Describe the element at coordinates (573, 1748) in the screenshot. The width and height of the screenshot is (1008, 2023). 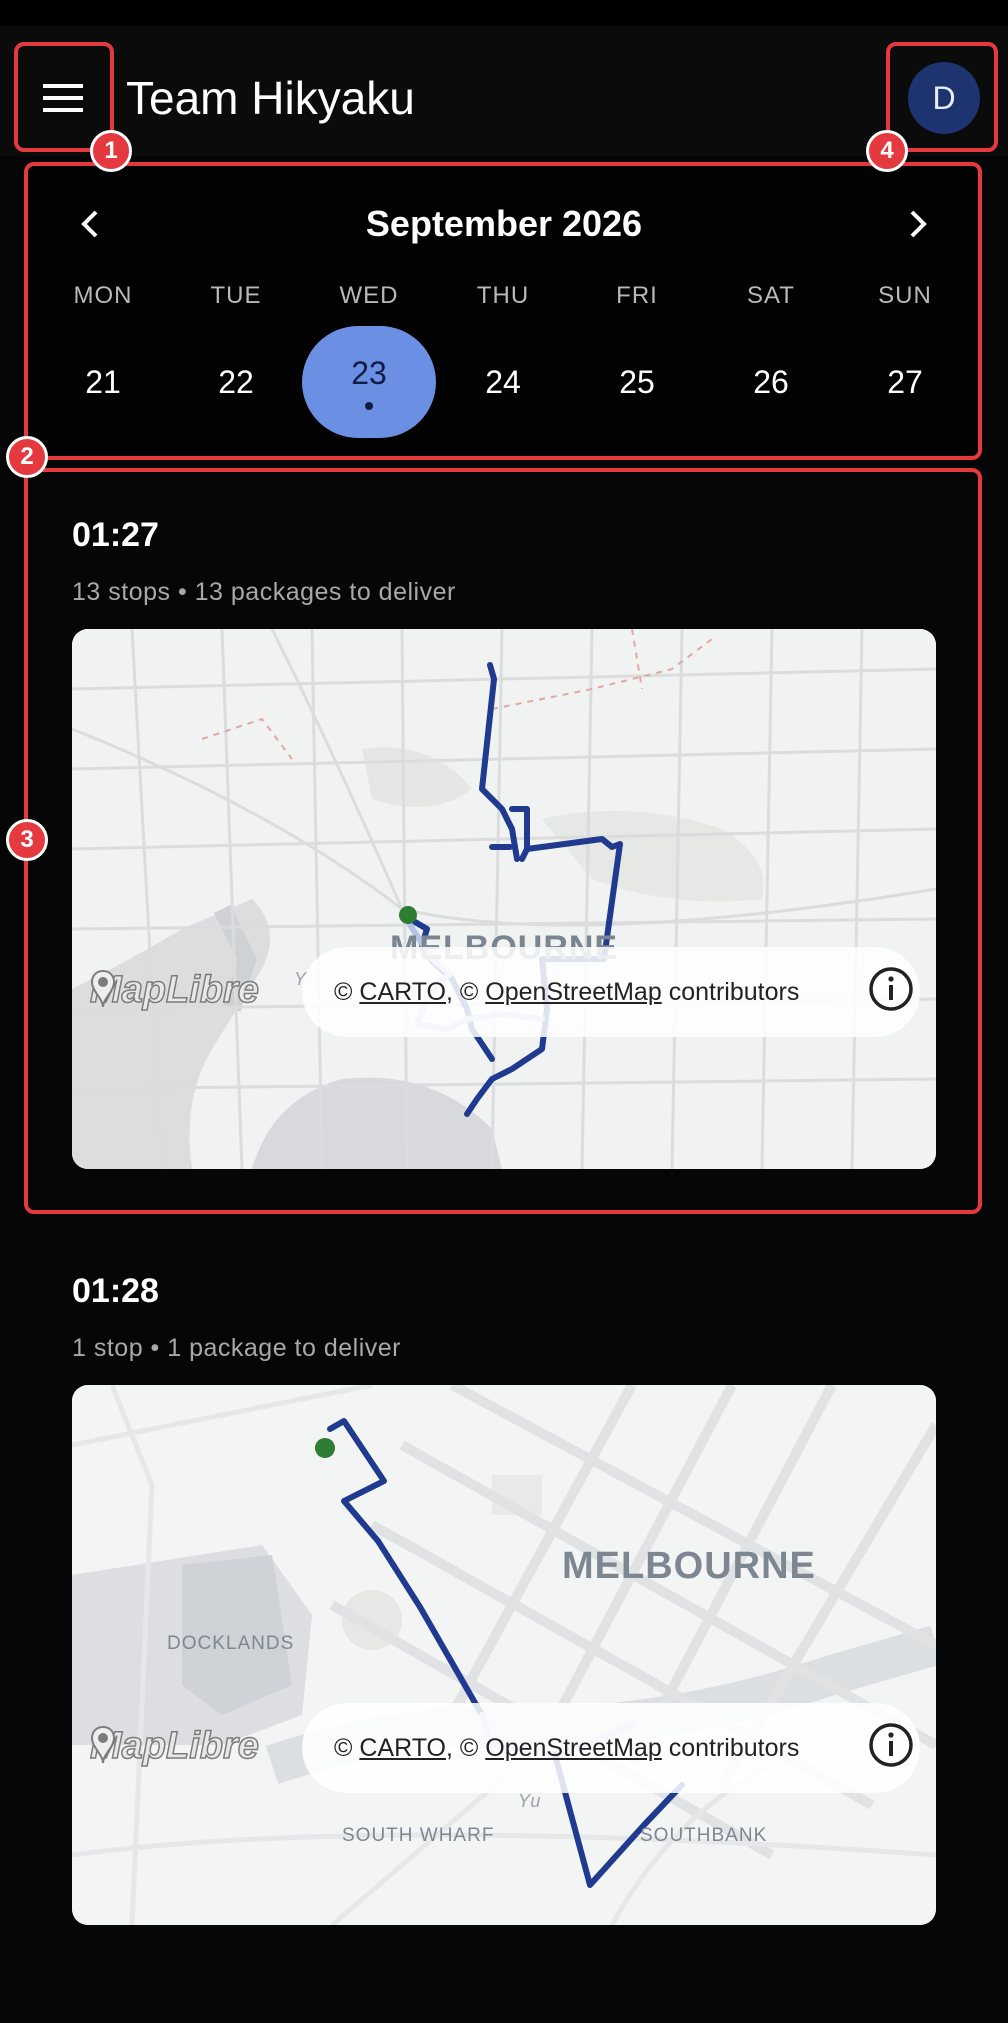
I see `osm-link: OpenStreetMap` at that location.